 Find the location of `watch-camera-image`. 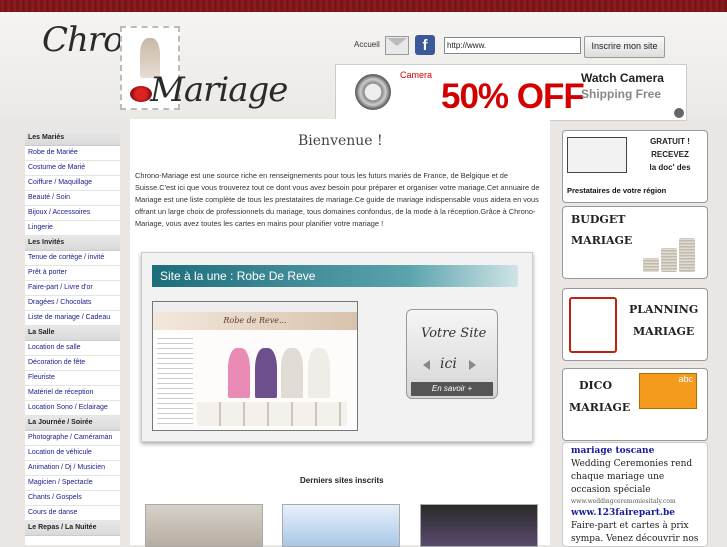

watch-camera-image is located at coordinates (373, 92).